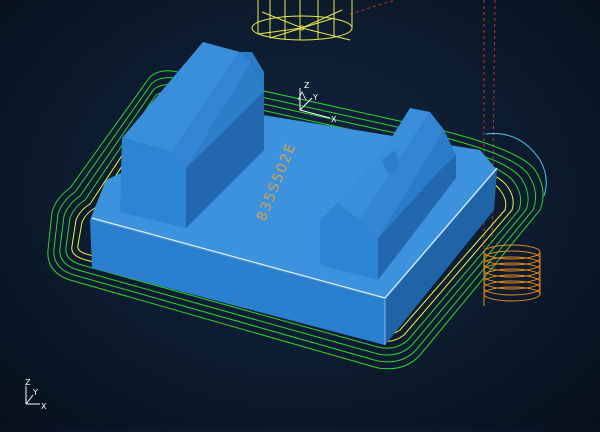 This screenshot has height=432, width=600. What do you see at coordinates (307, 85) in the screenshot?
I see `workplane-axis-z: Z` at bounding box center [307, 85].